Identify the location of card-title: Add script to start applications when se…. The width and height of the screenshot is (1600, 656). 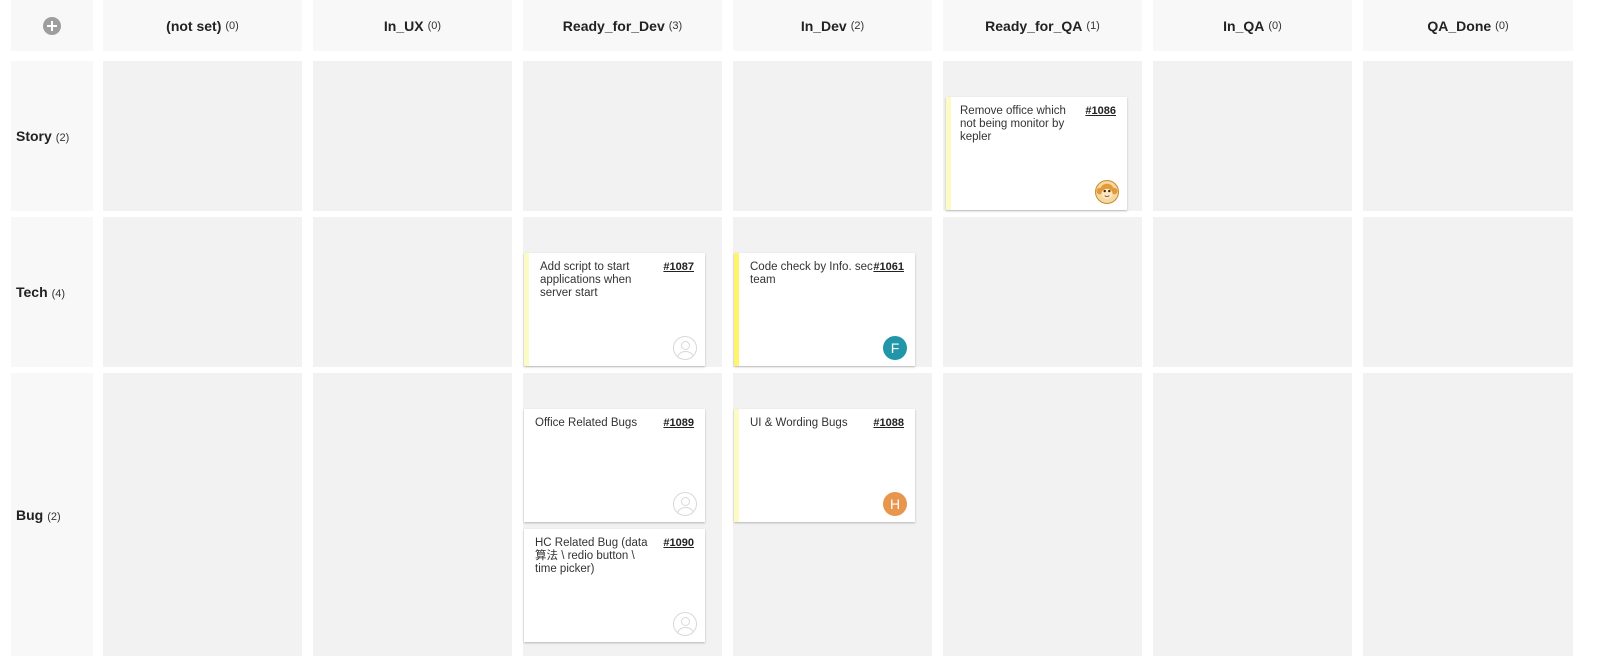
(586, 280).